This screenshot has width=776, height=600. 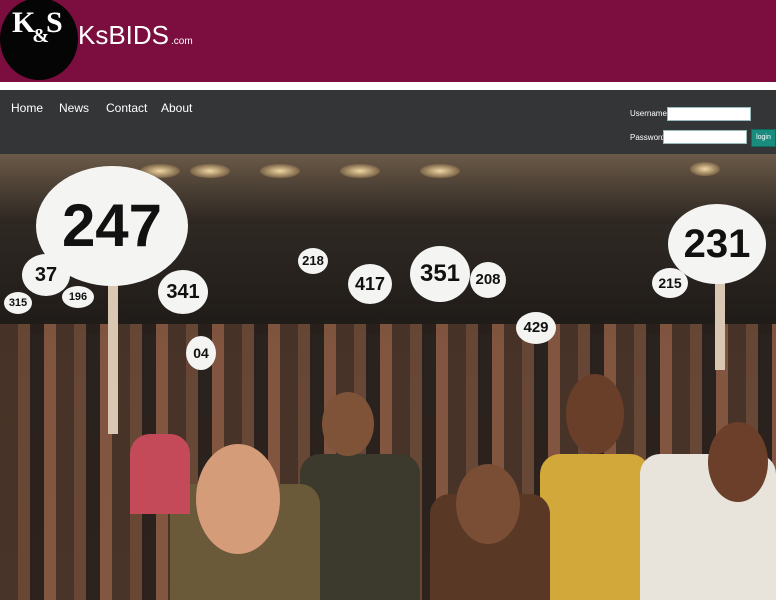 What do you see at coordinates (488, 280) in the screenshot?
I see `bid-paddle: 208` at bounding box center [488, 280].